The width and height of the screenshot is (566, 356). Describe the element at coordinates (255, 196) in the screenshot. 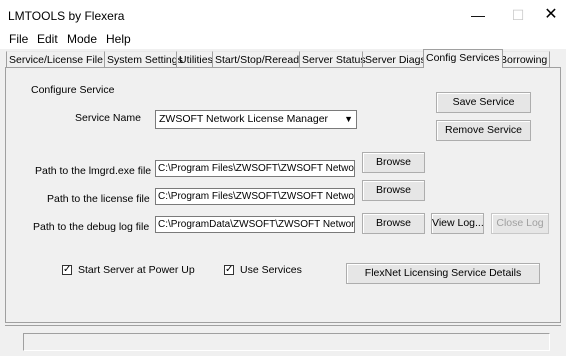

I see `license-path-field: C:\Program Files\ZWSOFT\ZWSOFT Network L` at that location.